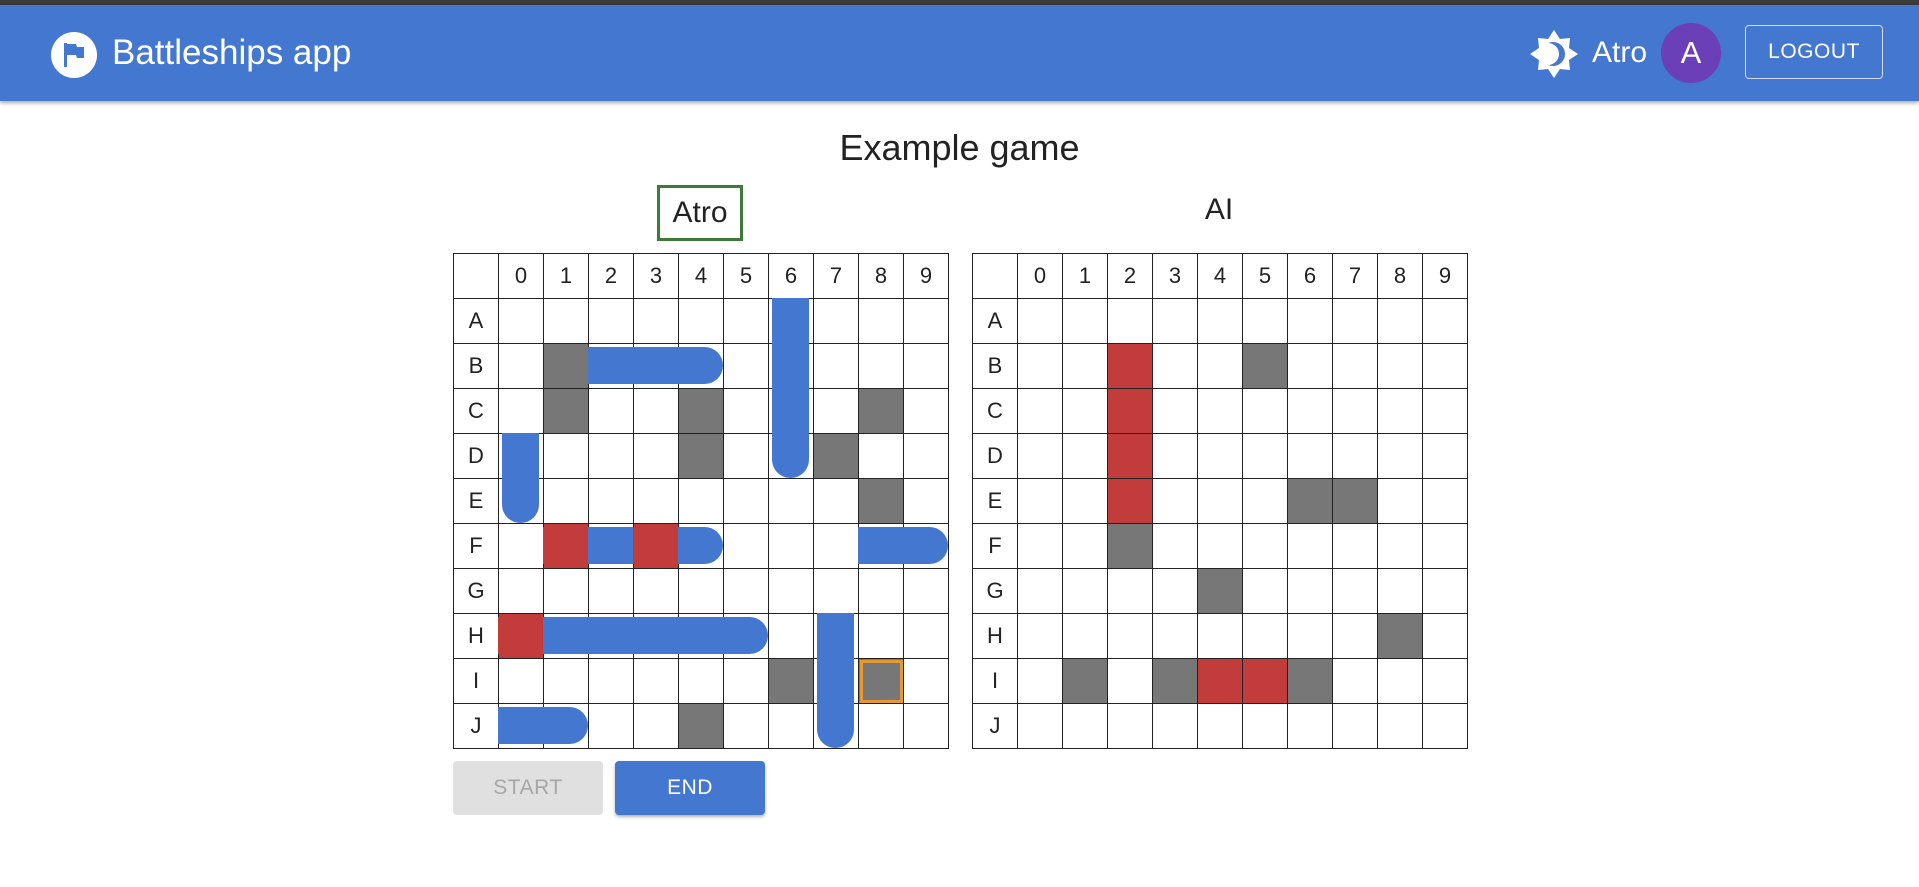 The width and height of the screenshot is (1919, 887). What do you see at coordinates (1691, 53) in the screenshot?
I see `avatar: A` at bounding box center [1691, 53].